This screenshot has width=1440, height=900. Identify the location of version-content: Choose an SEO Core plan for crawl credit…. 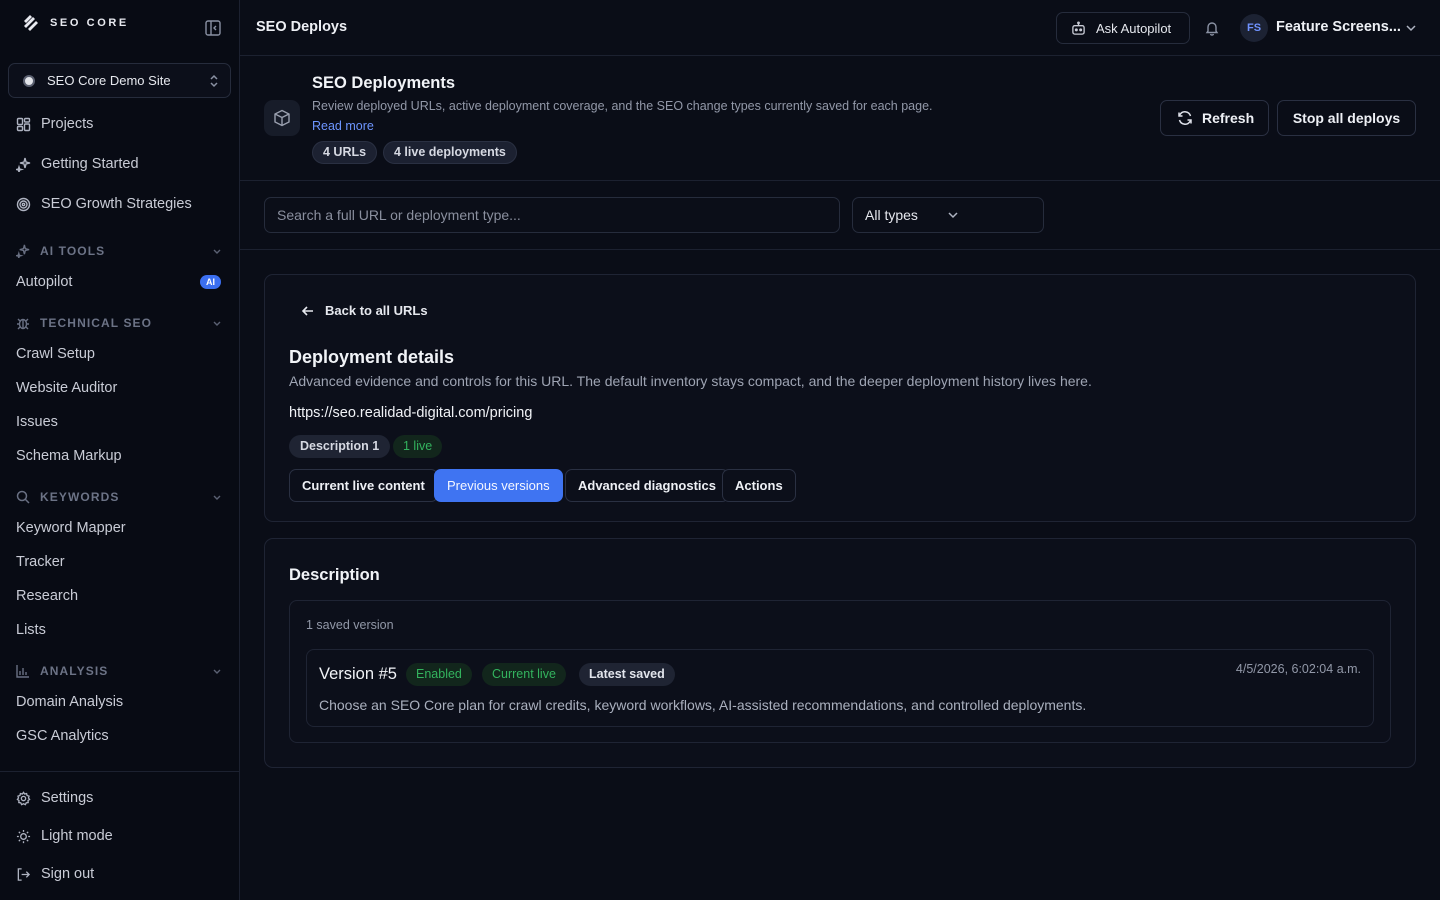
(703, 705).